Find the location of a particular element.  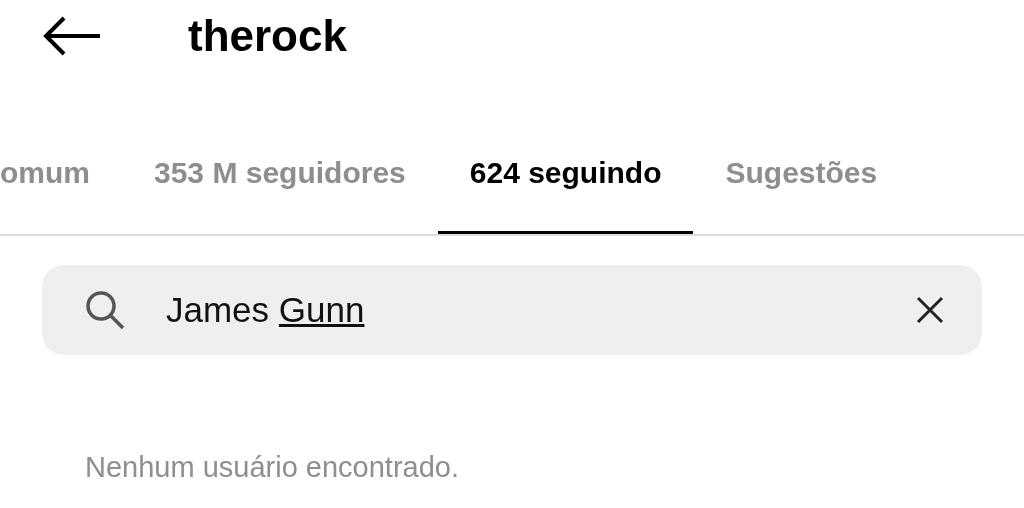

tab: 624 seguindo is located at coordinates (565, 174).